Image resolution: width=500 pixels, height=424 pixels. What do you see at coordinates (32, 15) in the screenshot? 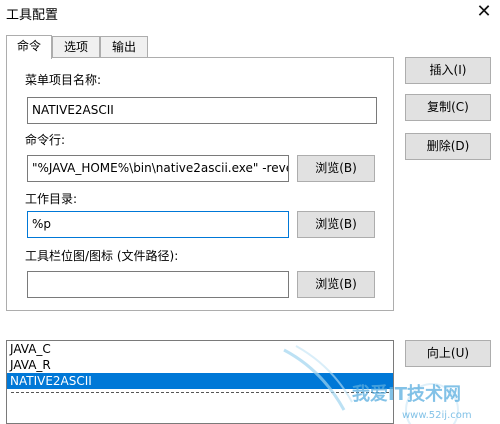
I see `window-title: 工具配置` at bounding box center [32, 15].